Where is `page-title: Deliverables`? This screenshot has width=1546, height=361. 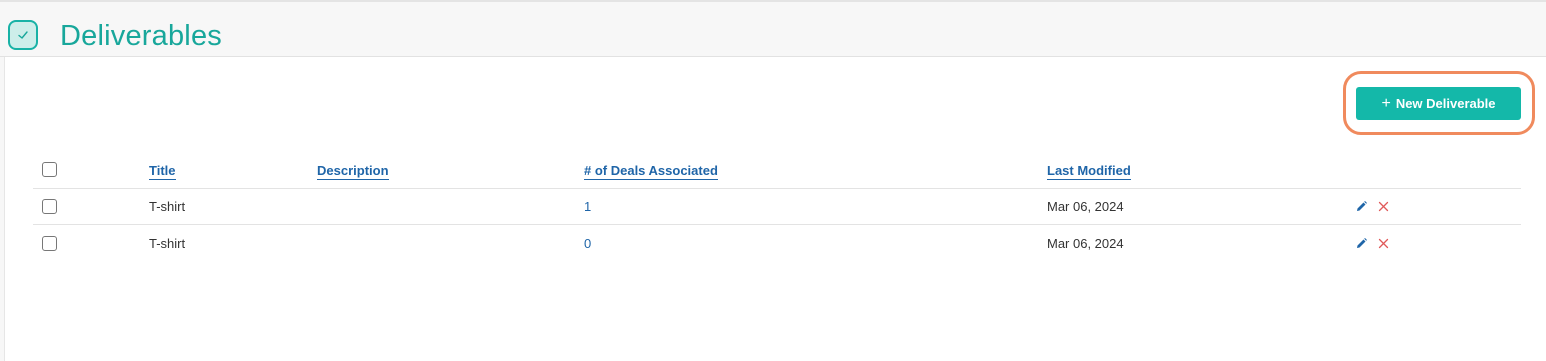 page-title: Deliverables is located at coordinates (141, 36).